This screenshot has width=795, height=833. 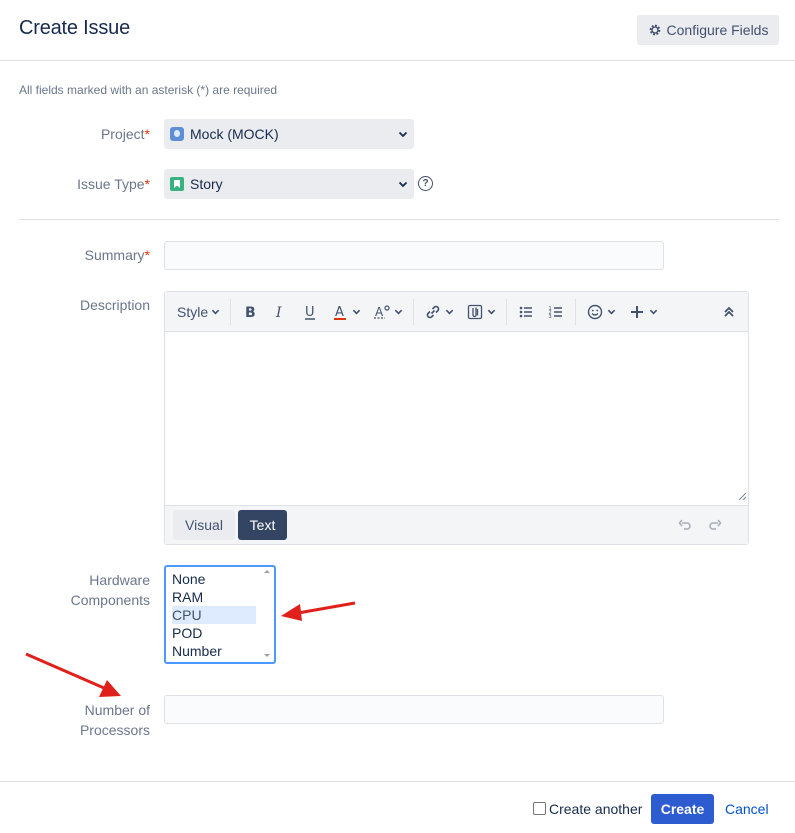 What do you see at coordinates (114, 730) in the screenshot?
I see `number-of-processors-label-line2: Processors` at bounding box center [114, 730].